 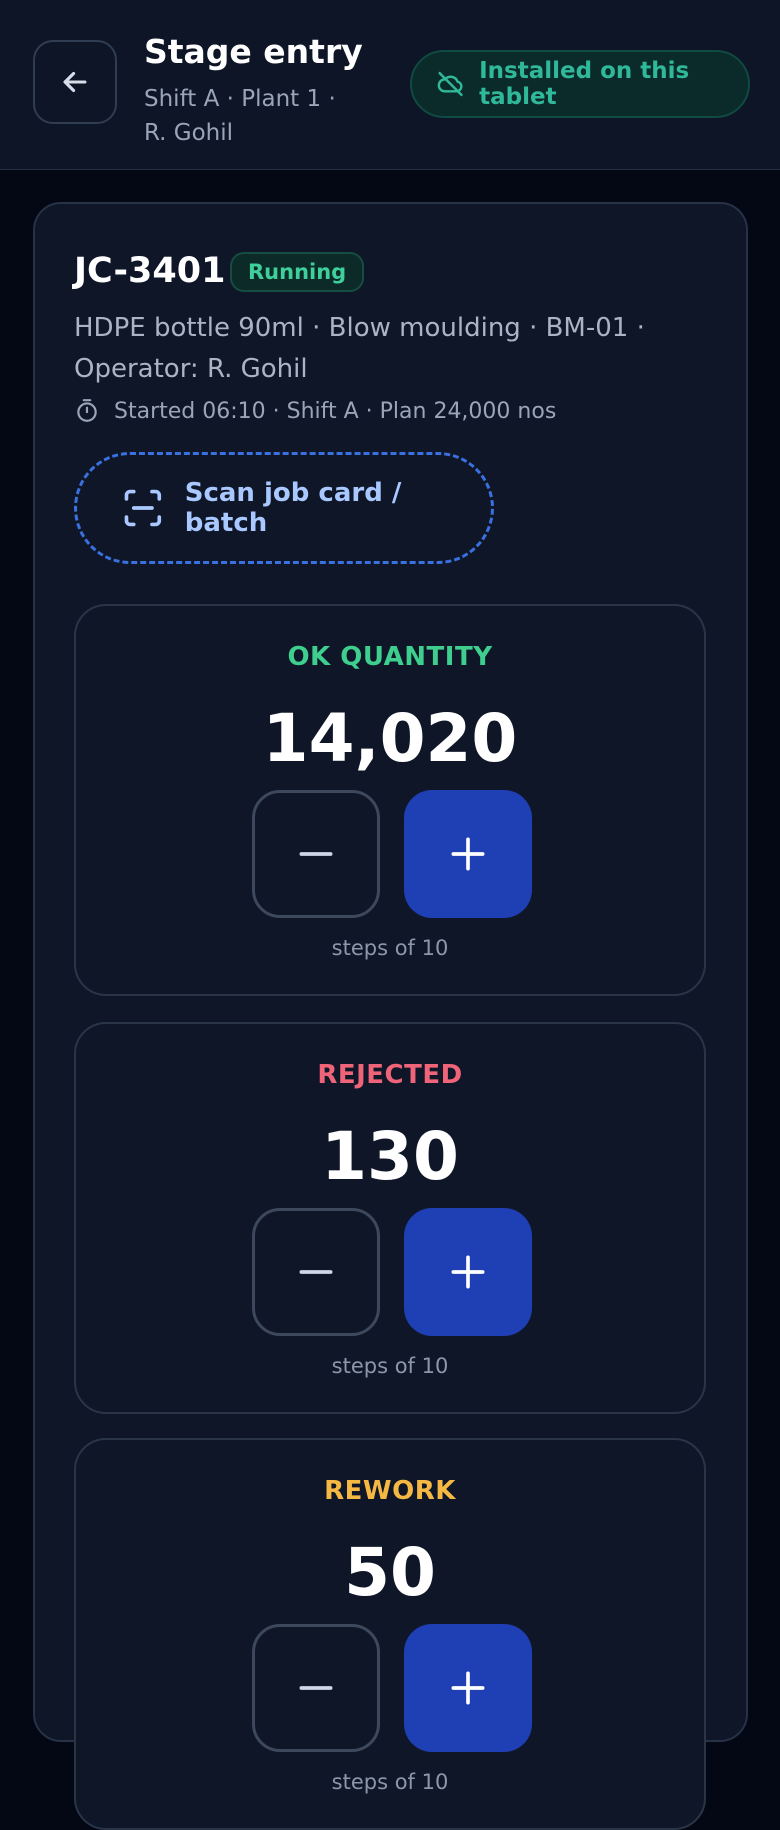 I want to click on cloud-off-icon, so click(x=450, y=84).